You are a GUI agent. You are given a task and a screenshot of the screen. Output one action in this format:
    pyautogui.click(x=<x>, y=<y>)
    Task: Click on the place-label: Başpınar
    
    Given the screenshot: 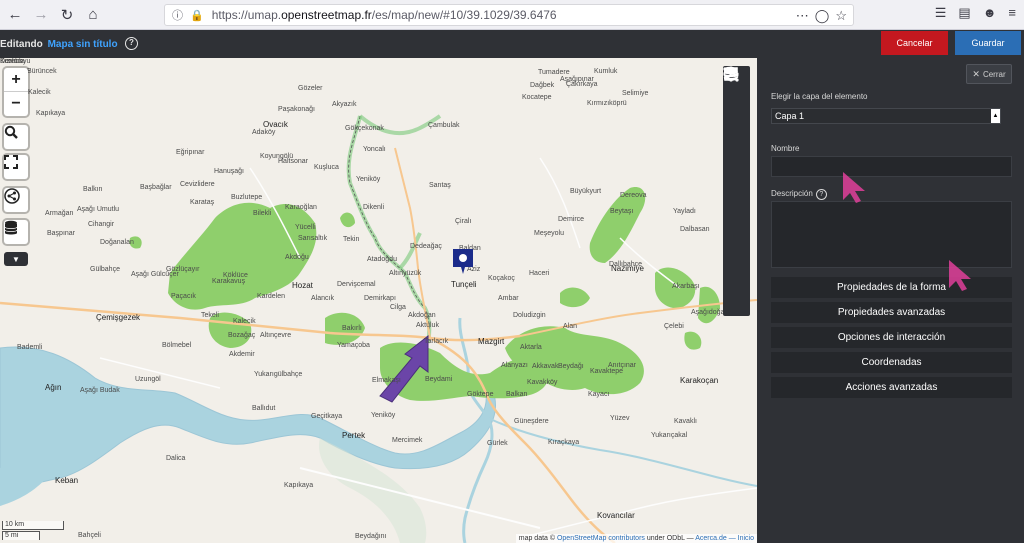 What is the action you would take?
    pyautogui.click(x=61, y=233)
    